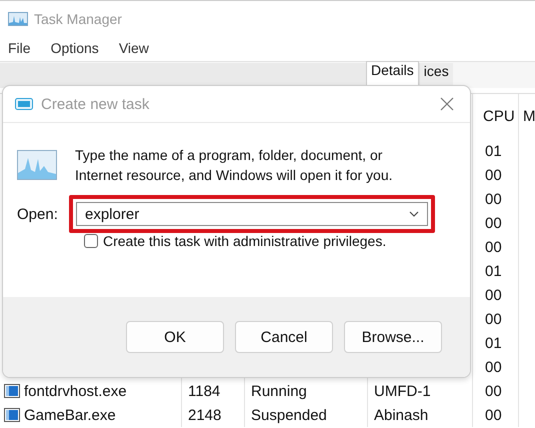  What do you see at coordinates (18, 19) in the screenshot?
I see `app-icon` at bounding box center [18, 19].